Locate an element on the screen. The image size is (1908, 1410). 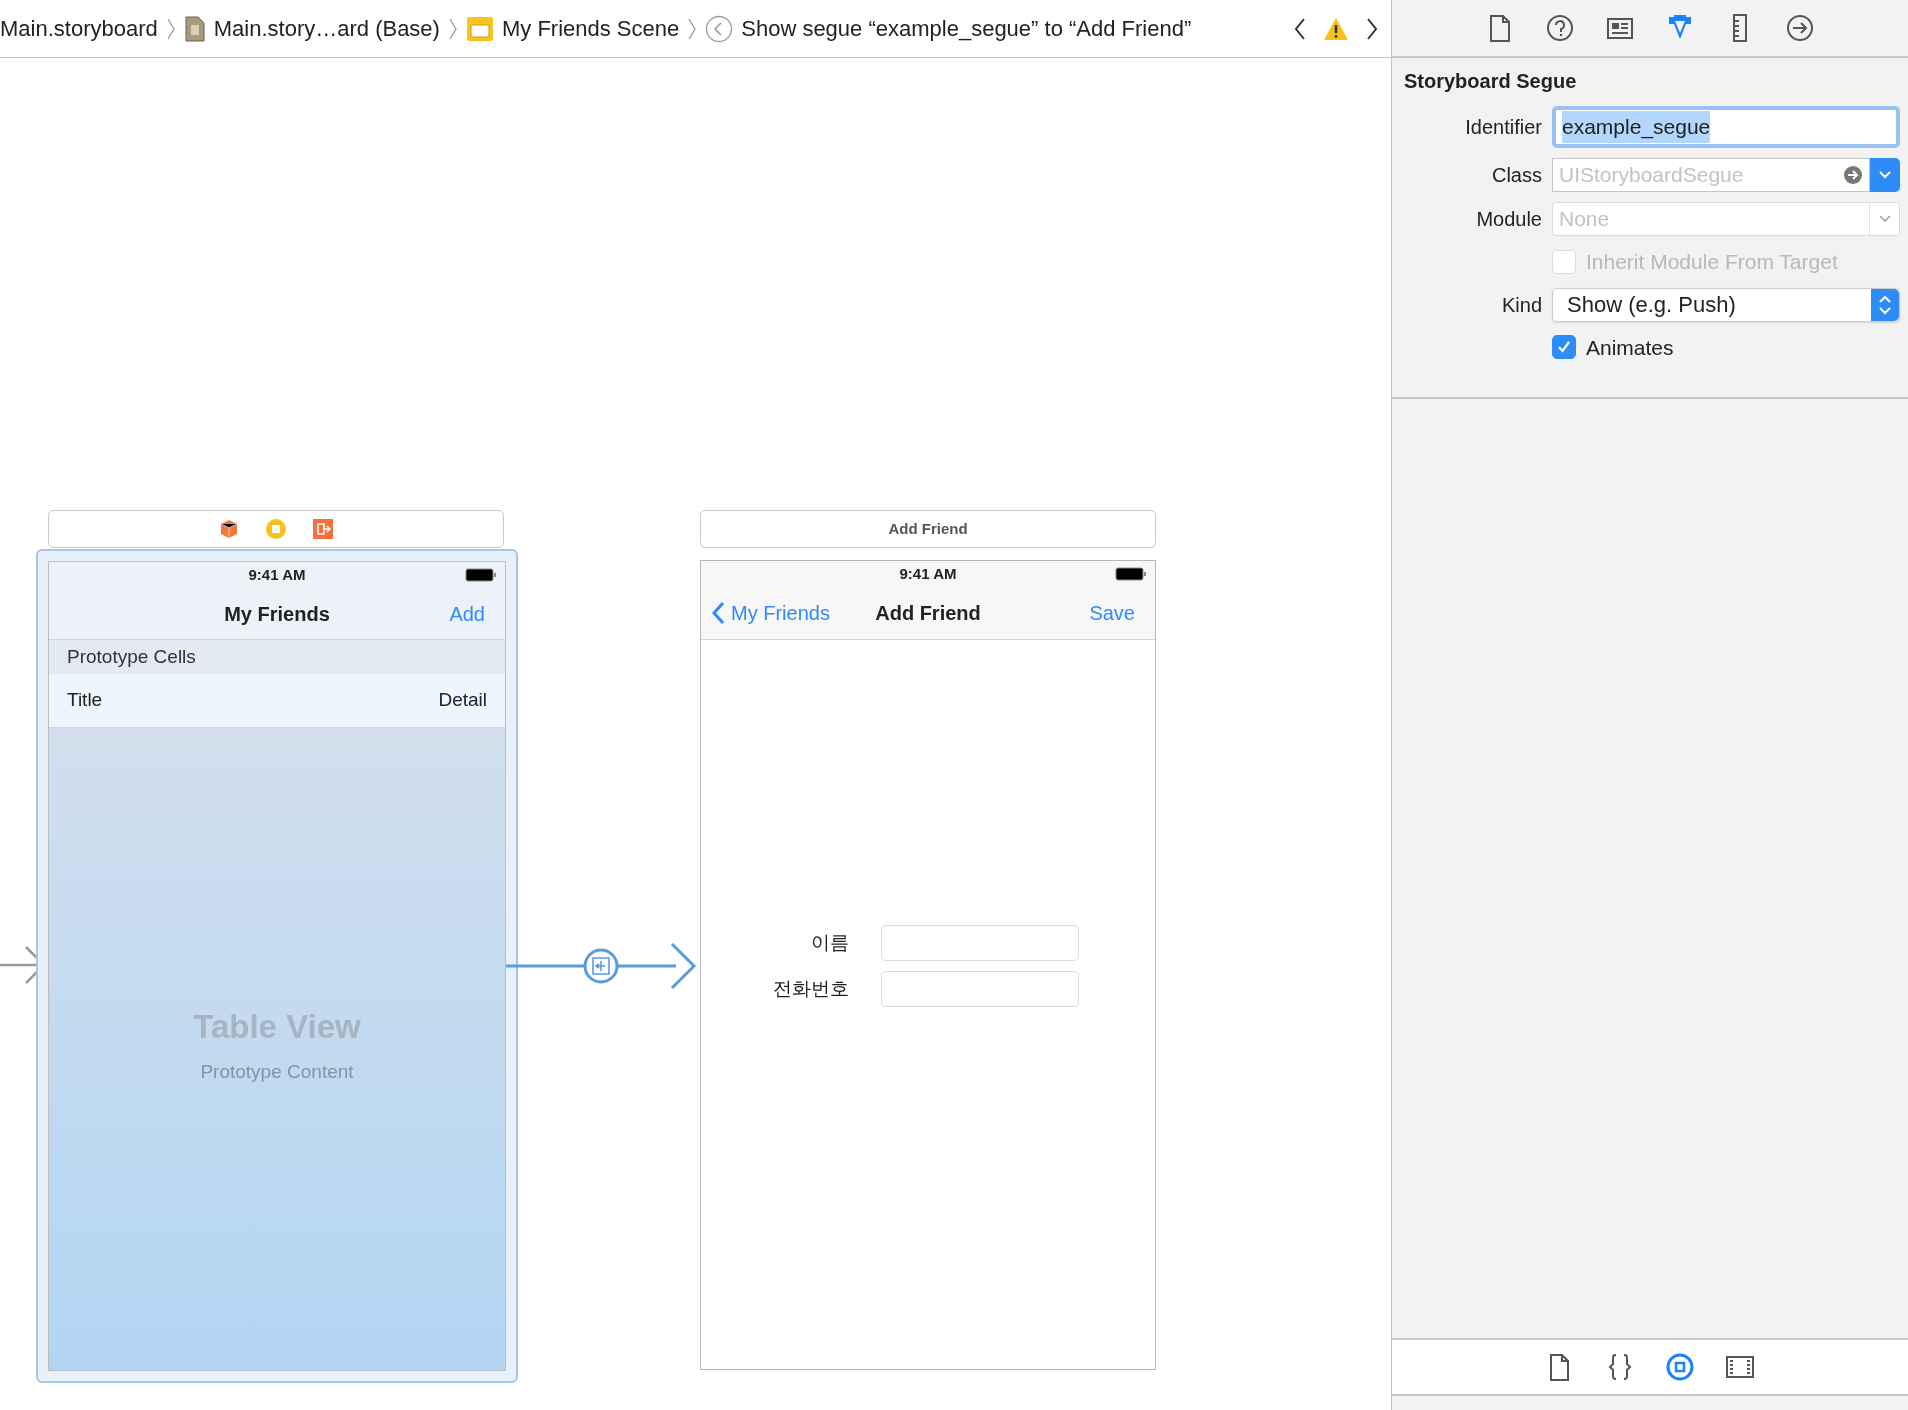
up-down-chevron-icon is located at coordinates (1885, 304).